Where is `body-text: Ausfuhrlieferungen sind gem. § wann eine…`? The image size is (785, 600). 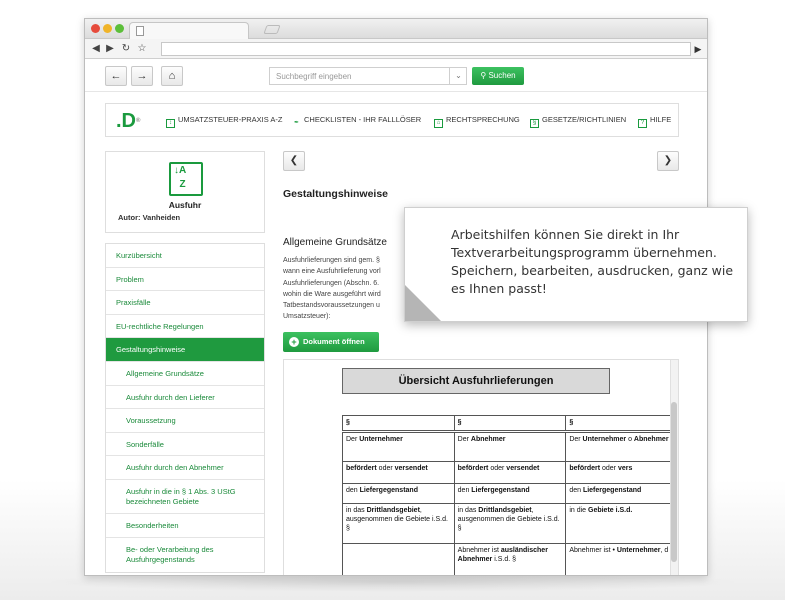 body-text: Ausfuhrlieferungen sind gem. § wann eine… is located at coordinates (348, 289).